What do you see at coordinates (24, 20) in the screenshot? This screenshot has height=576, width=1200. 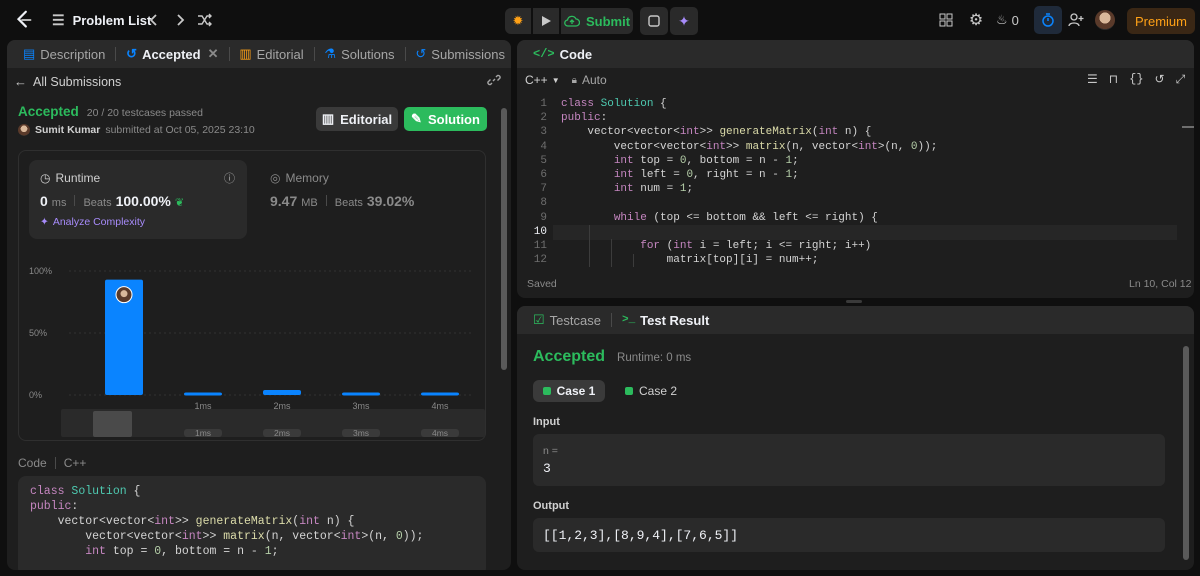 I see `leetcode-logo-icon` at bounding box center [24, 20].